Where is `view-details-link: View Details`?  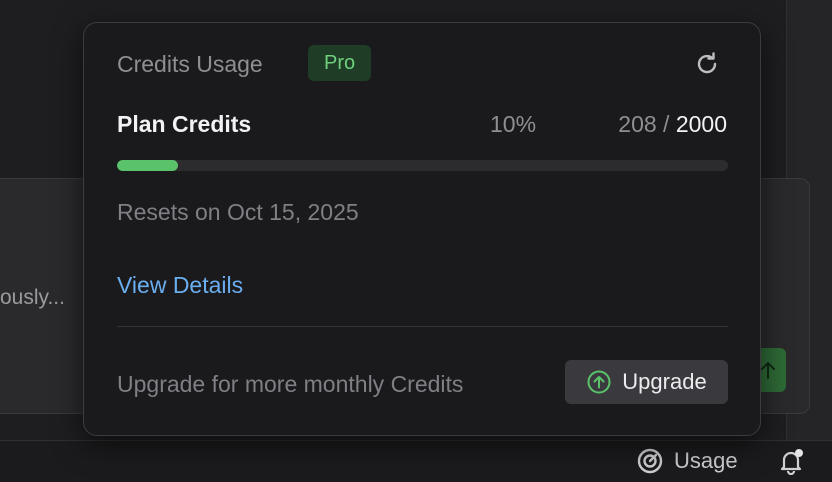
view-details-link: View Details is located at coordinates (180, 285).